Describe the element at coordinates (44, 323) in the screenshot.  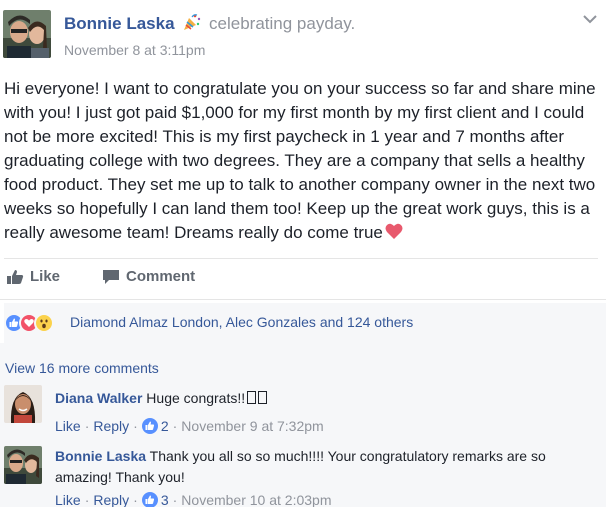
I see `wow-reaction-icon` at that location.